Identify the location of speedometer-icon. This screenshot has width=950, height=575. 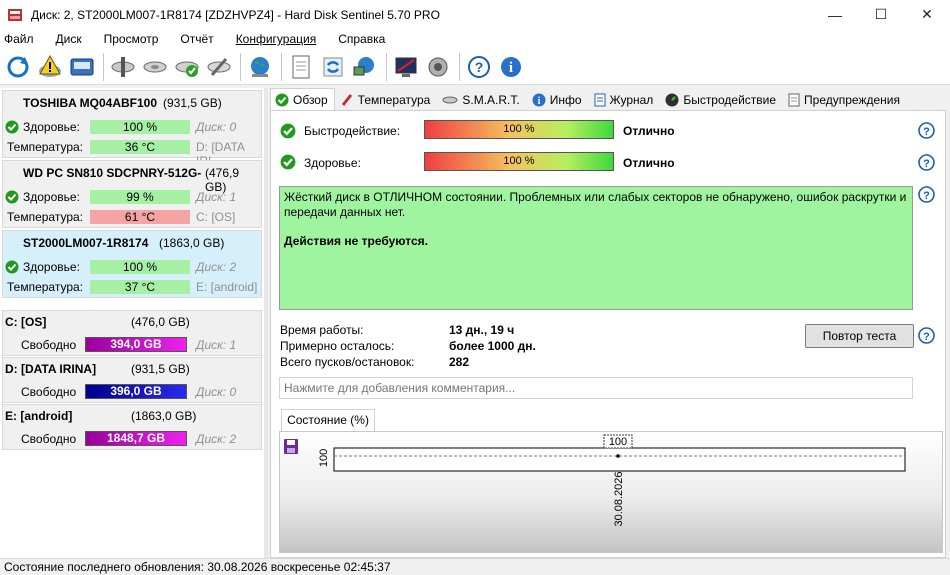
(672, 100).